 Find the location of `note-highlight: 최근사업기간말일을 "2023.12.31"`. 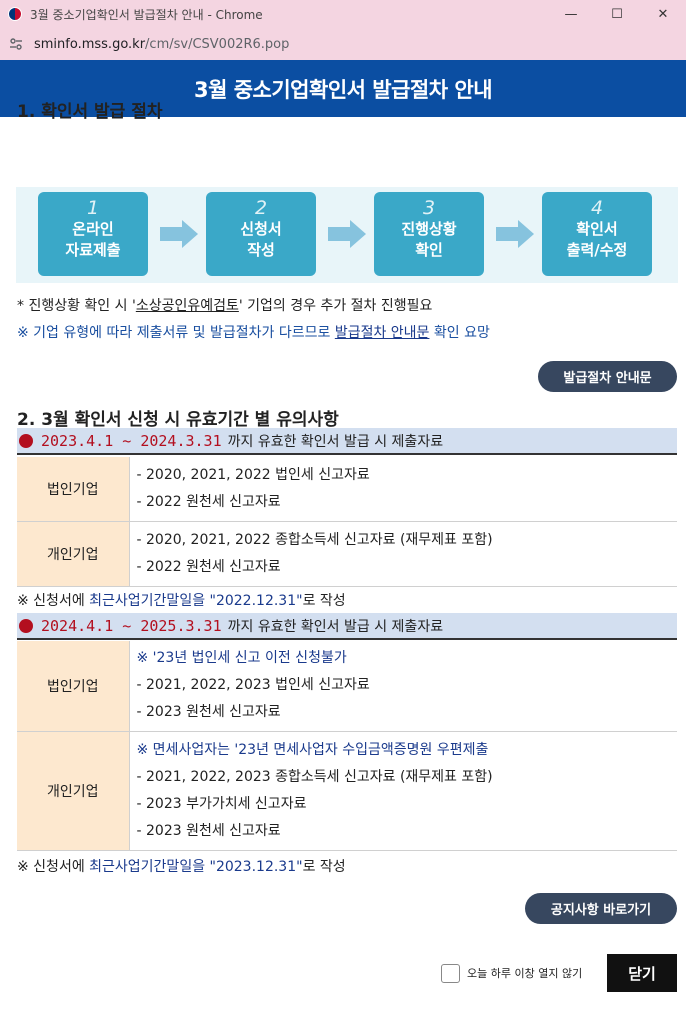

note-highlight: 최근사업기간말일을 "2023.12.31" is located at coordinates (196, 867).